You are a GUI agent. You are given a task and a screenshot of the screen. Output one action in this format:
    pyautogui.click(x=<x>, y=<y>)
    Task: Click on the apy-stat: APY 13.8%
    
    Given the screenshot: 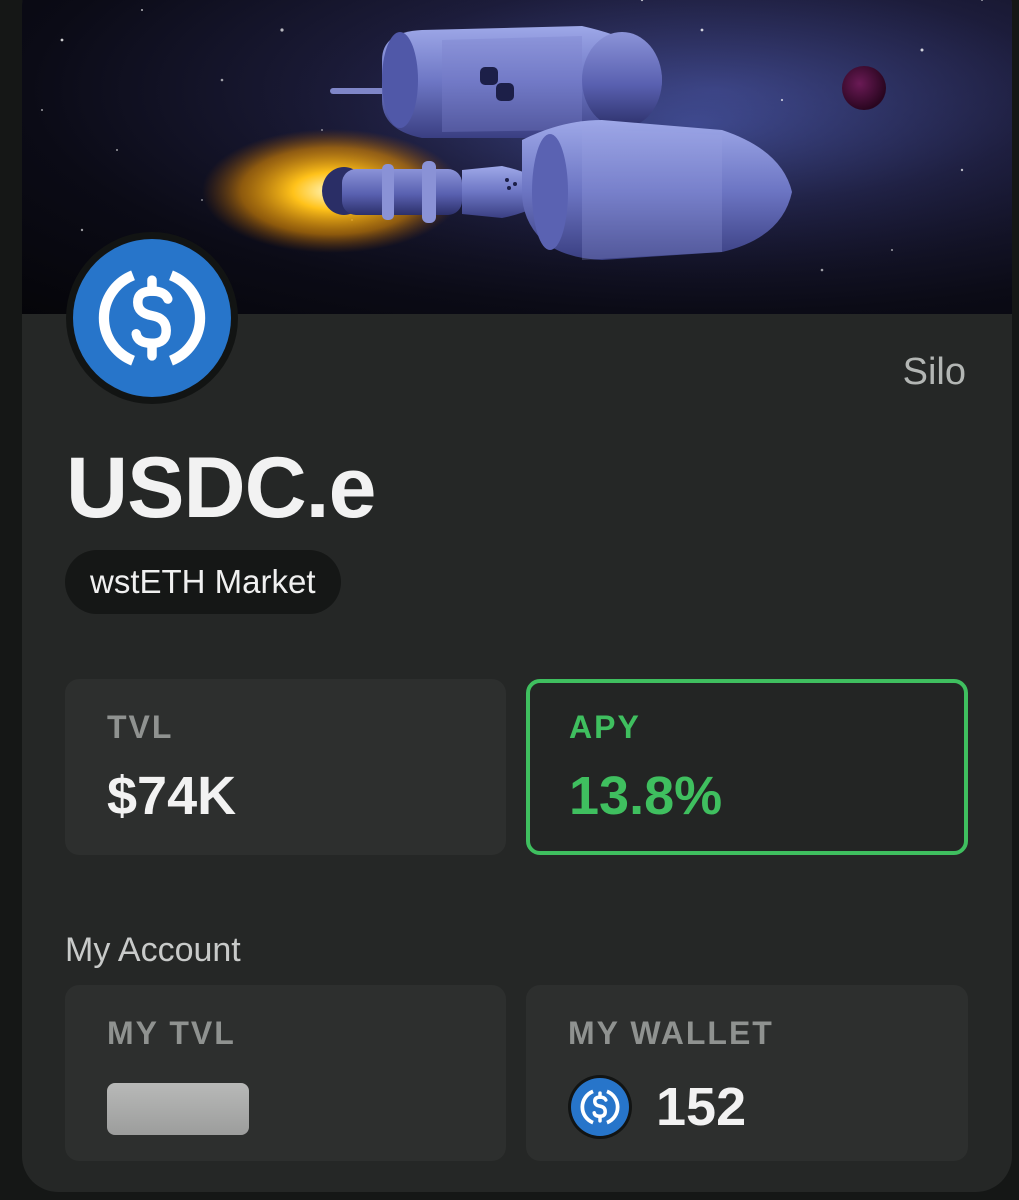 What is the action you would take?
    pyautogui.click(x=747, y=767)
    